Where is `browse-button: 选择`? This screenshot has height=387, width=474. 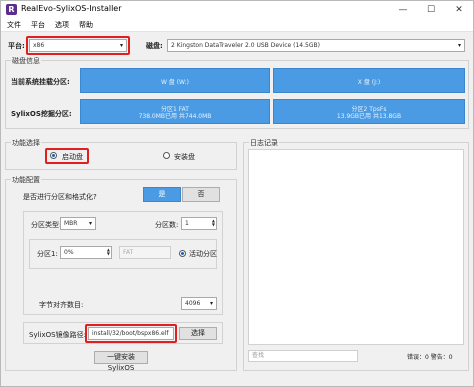
browse-button: 选择 is located at coordinates (198, 333).